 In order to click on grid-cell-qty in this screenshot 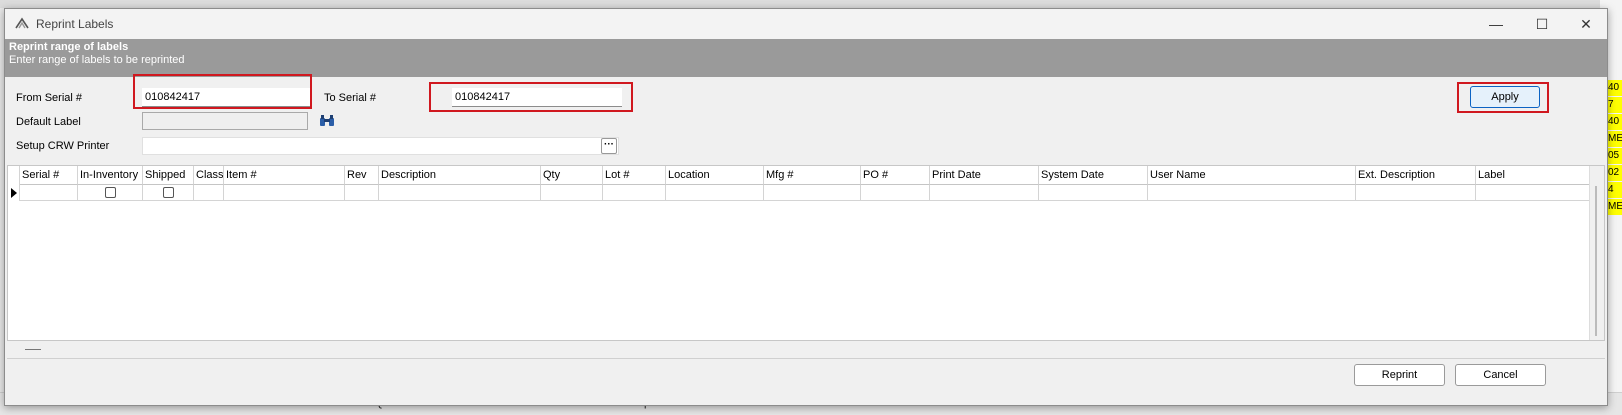, I will do `click(572, 193)`.